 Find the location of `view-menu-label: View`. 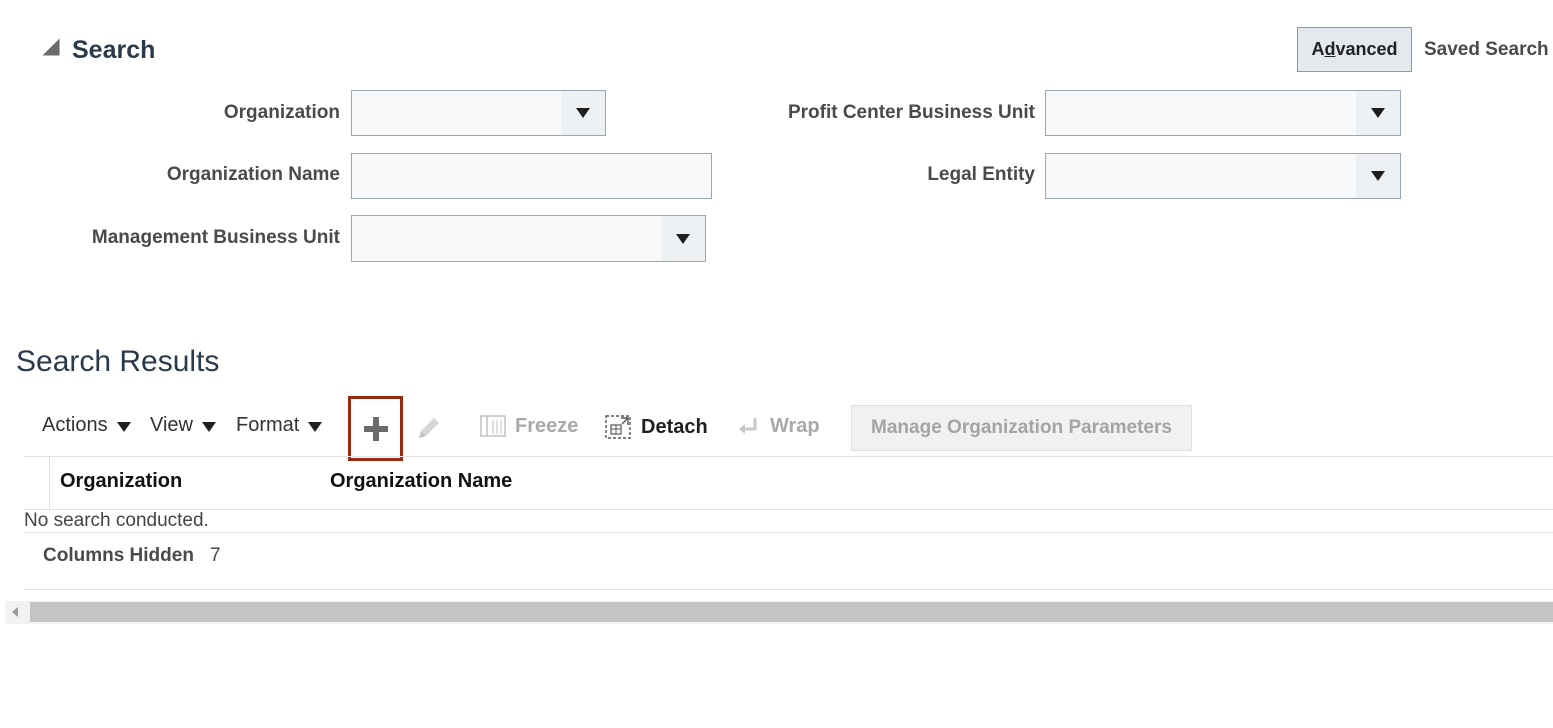

view-menu-label: View is located at coordinates (171, 425).